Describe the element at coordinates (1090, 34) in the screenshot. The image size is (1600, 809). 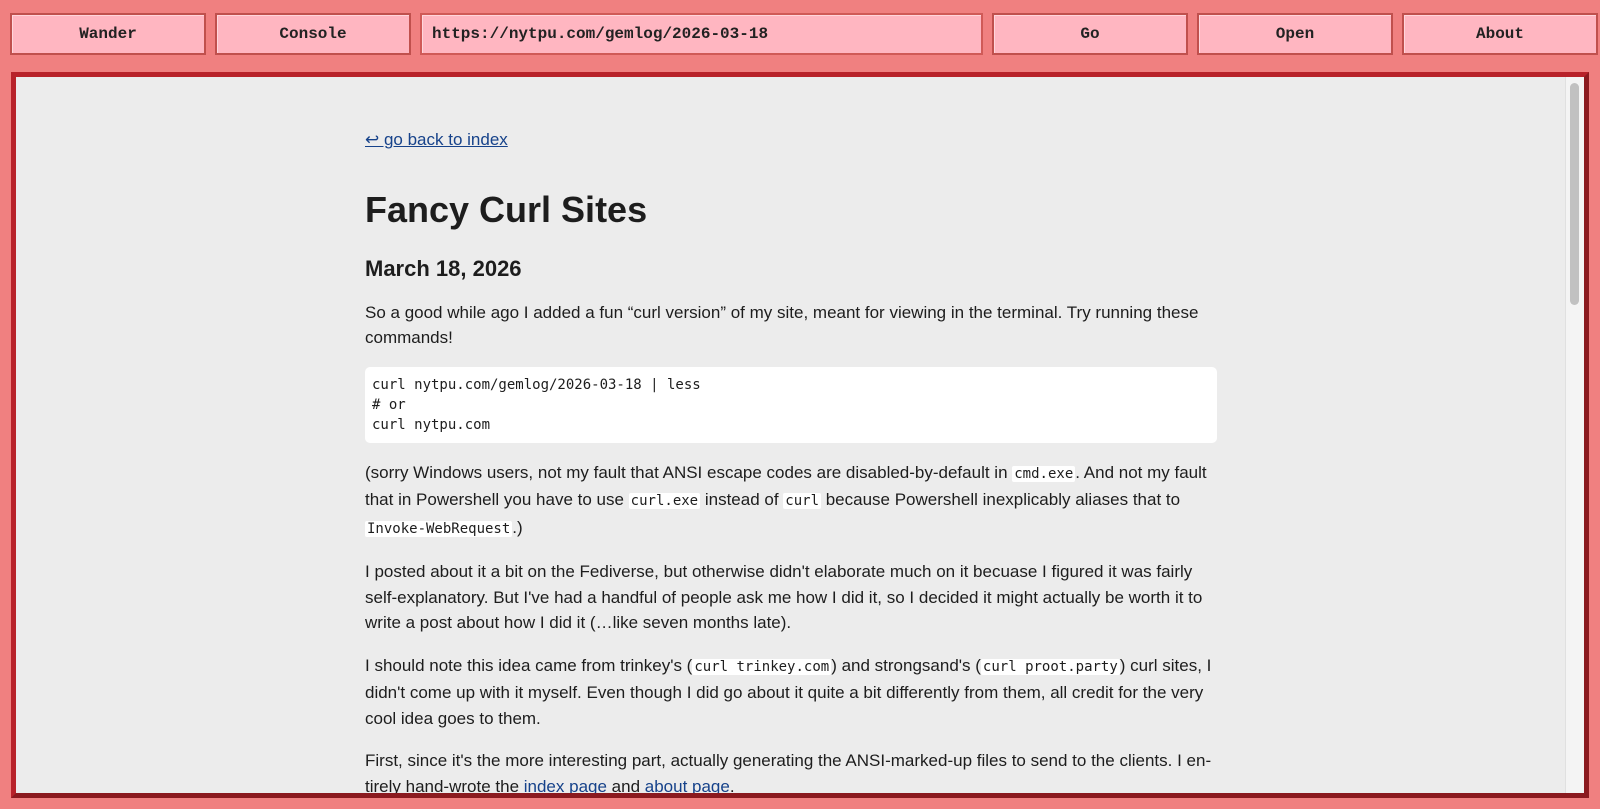
I see `go-button: Go` at that location.